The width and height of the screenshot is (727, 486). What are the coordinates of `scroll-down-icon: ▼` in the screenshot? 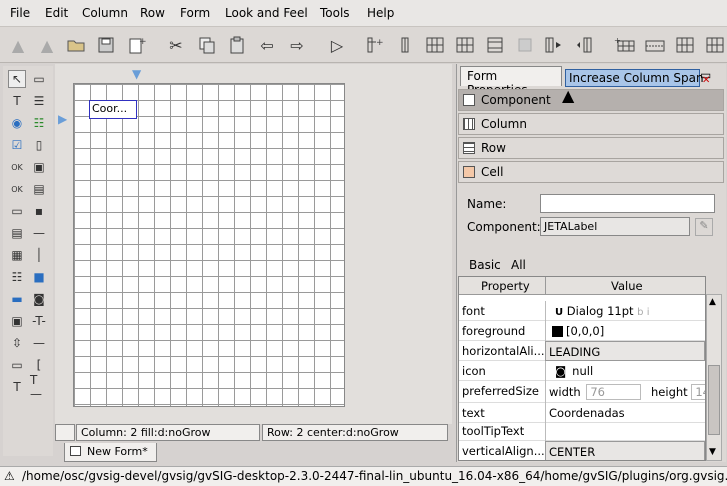 It's located at (712, 452).